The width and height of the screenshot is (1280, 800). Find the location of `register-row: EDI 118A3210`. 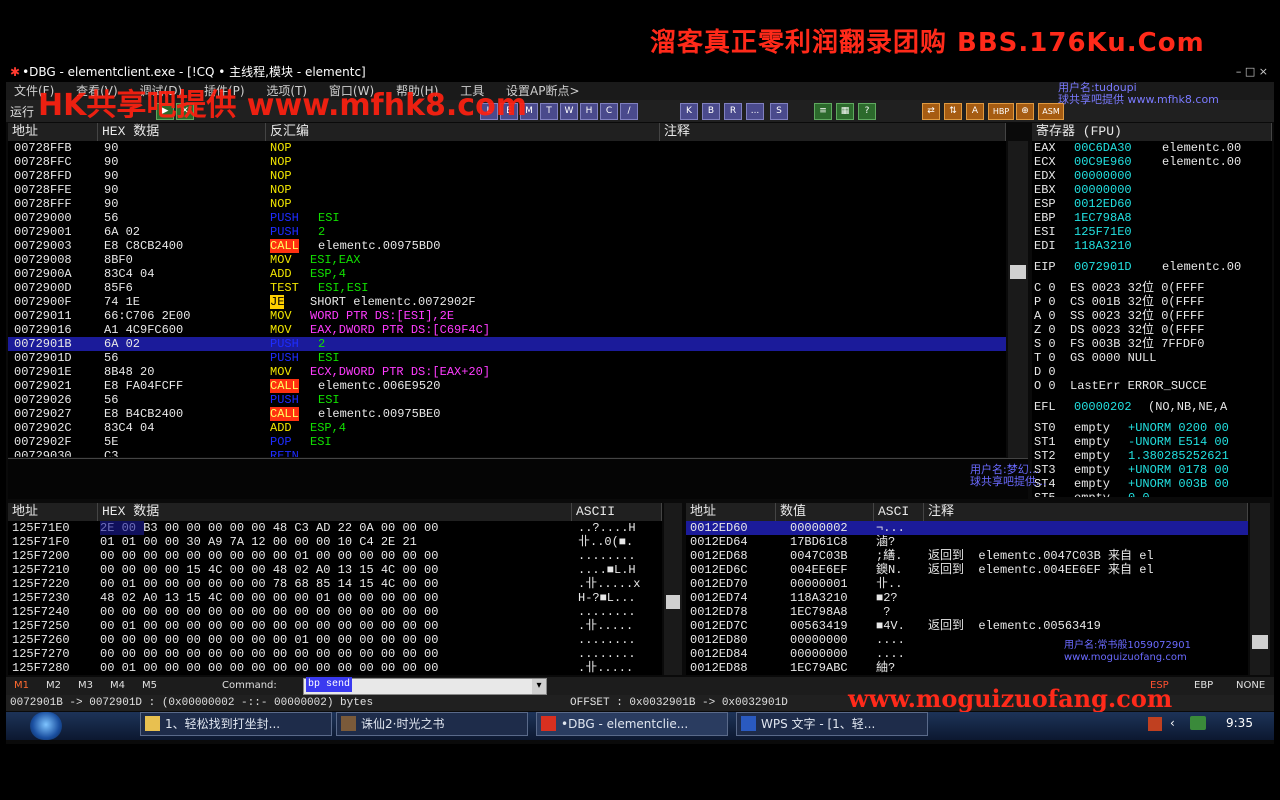

register-row: EDI 118A3210 is located at coordinates (1152, 246).